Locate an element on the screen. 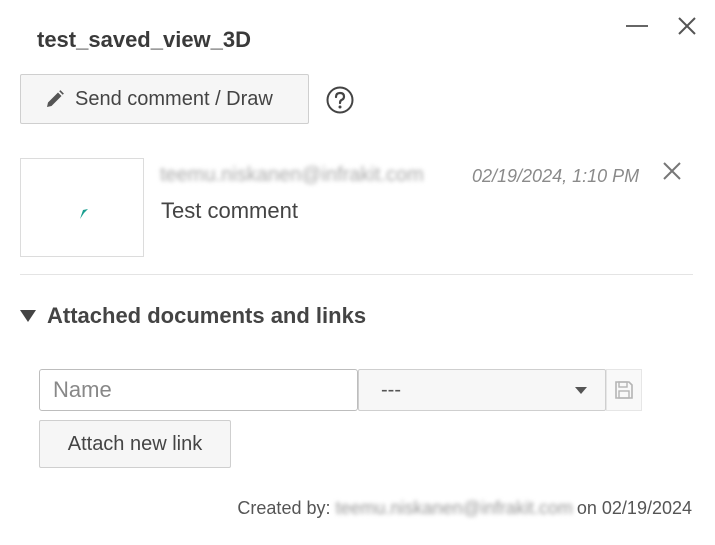  close-icon is located at coordinates (687, 26).